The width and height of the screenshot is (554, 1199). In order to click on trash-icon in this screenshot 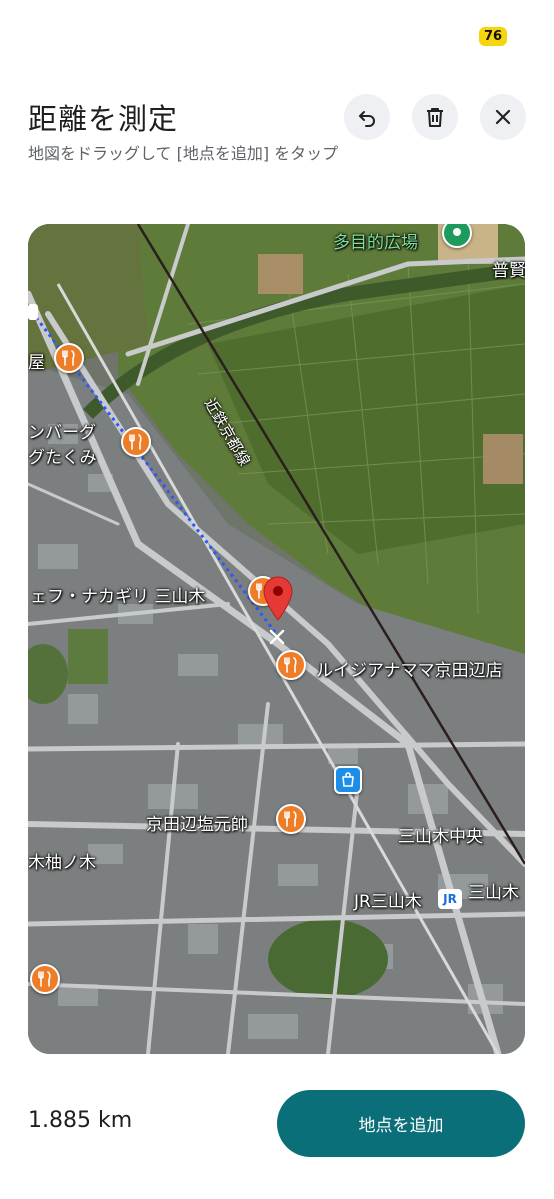, I will do `click(435, 117)`.